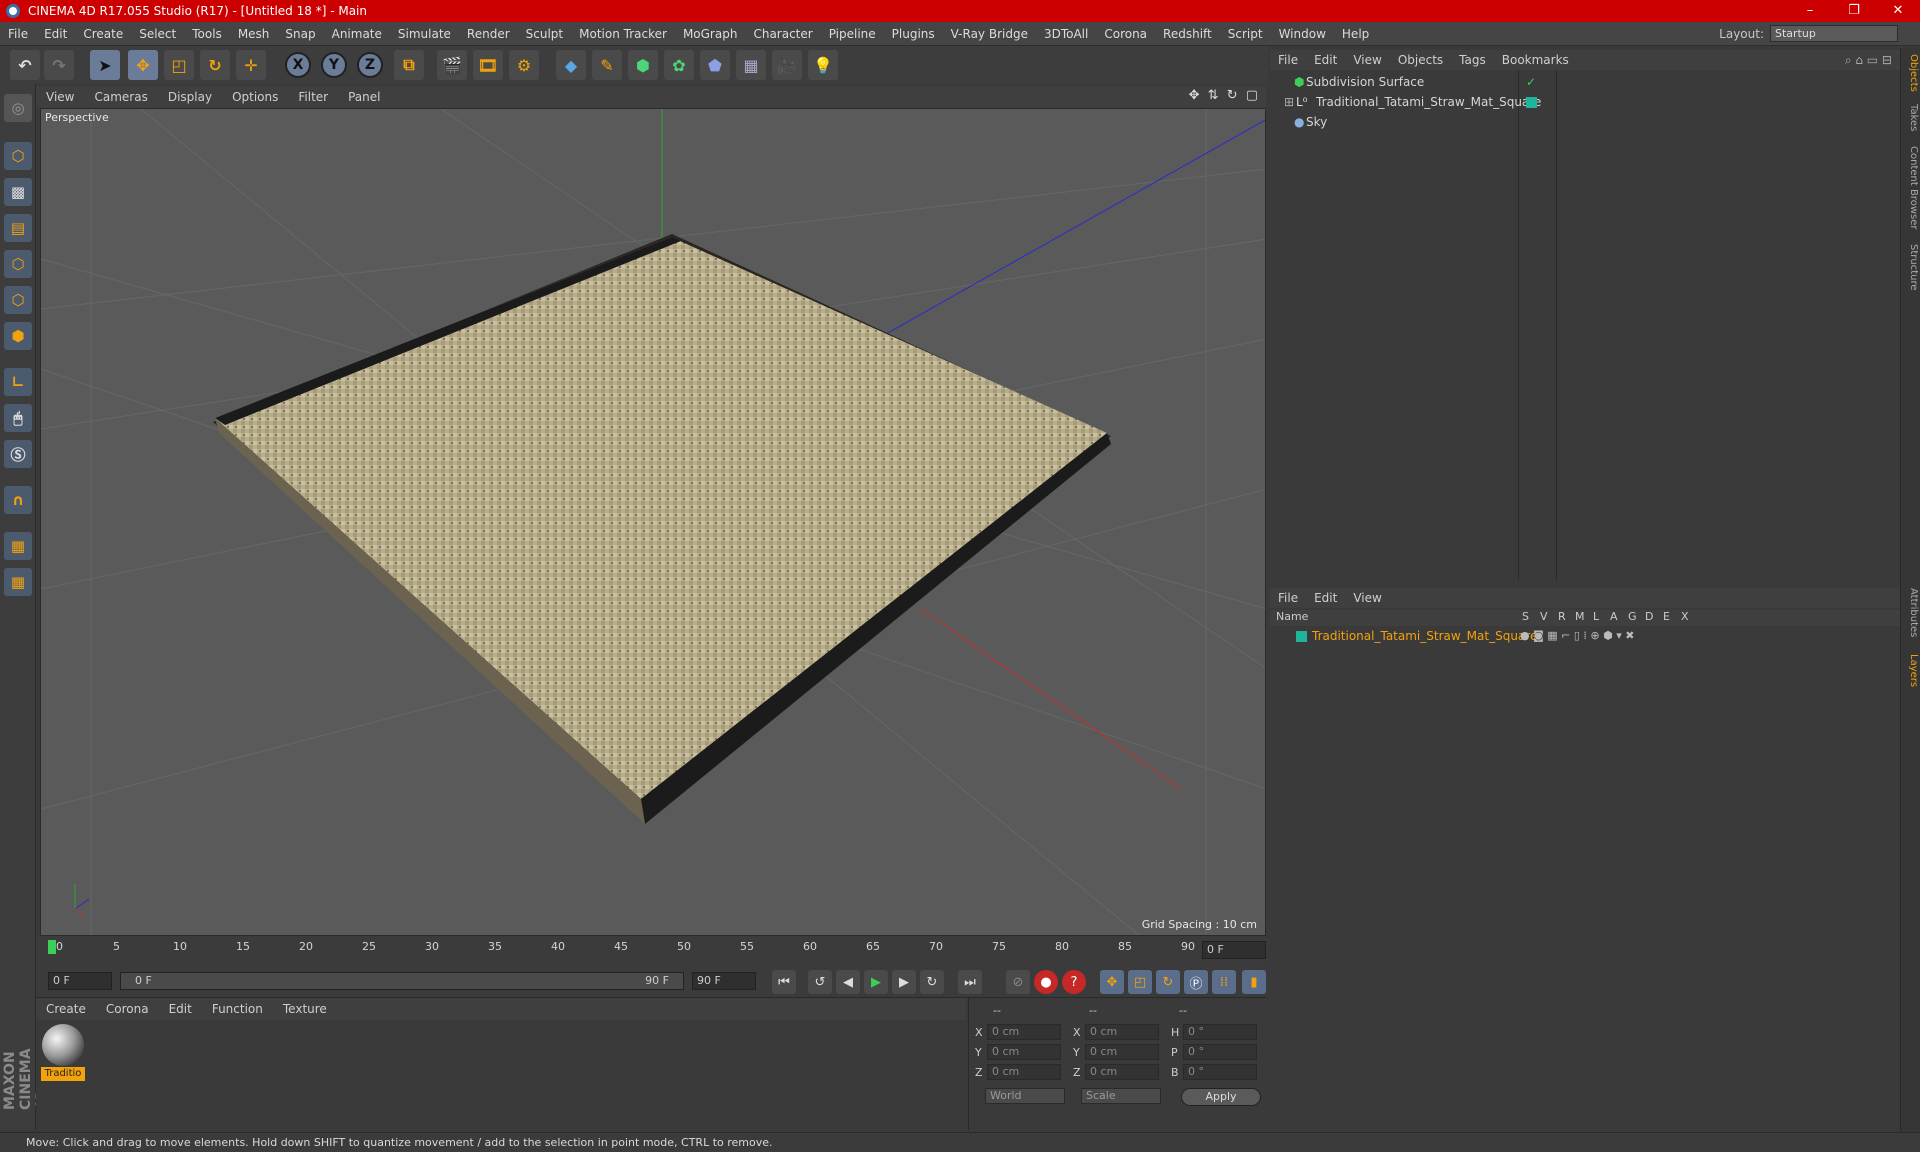 This screenshot has width=1920, height=1152. What do you see at coordinates (1125, 34) in the screenshot?
I see `menu-corona: Corona` at bounding box center [1125, 34].